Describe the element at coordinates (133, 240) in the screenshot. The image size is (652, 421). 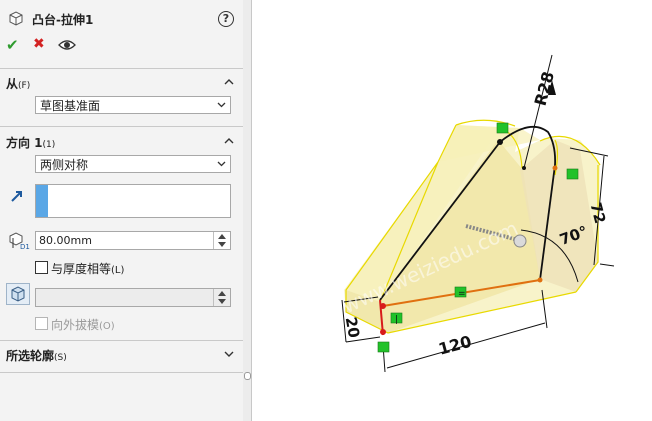
I see `depth-input: 80.00mm` at that location.